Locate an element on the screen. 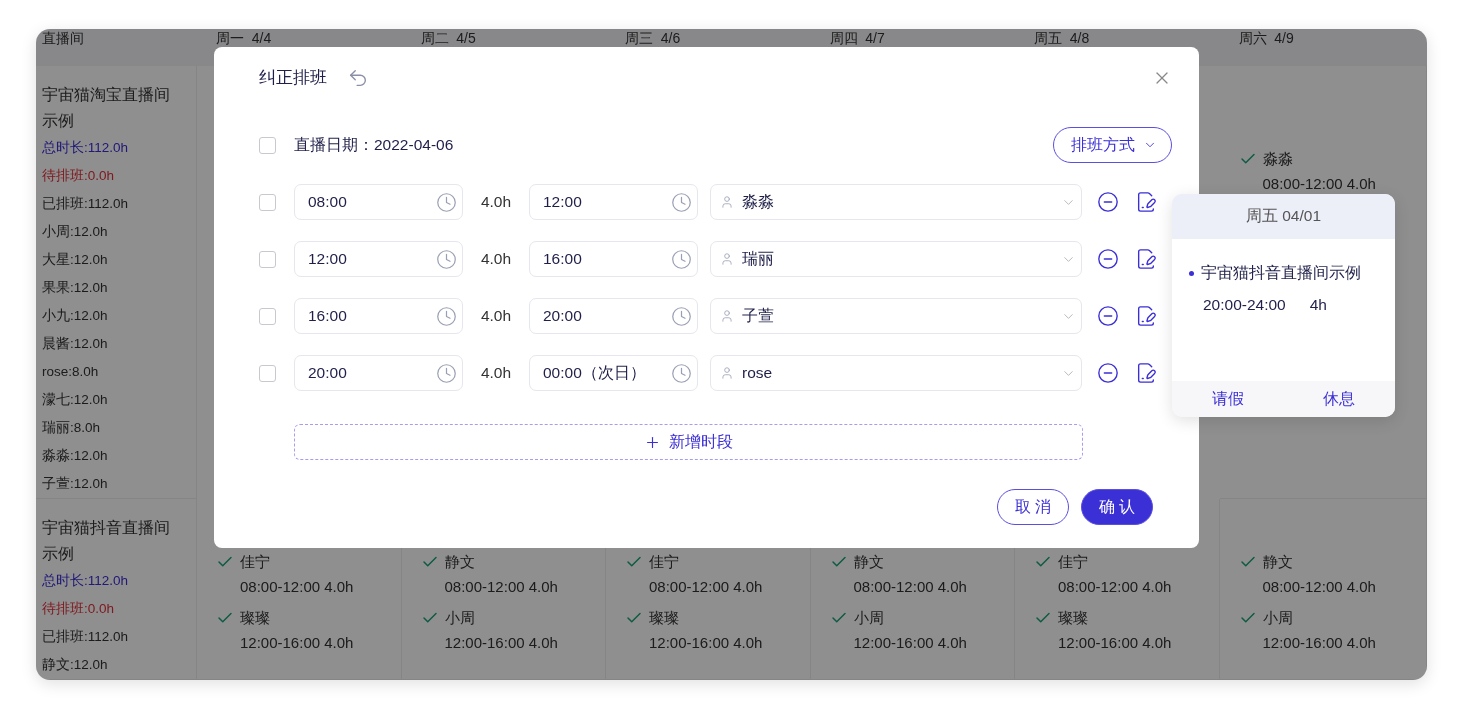 The image size is (1464, 724). start-time-field: 08:00 is located at coordinates (378, 202).